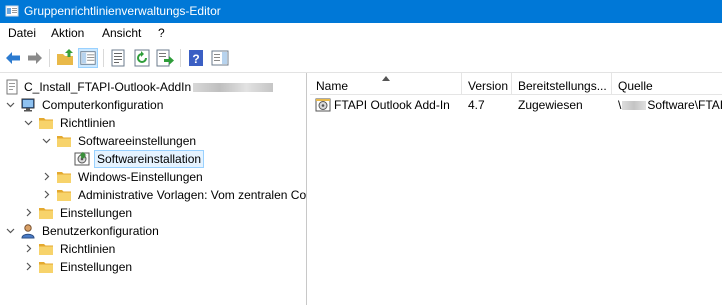  I want to click on tree-node-label: C_Install_FTAPI-Outlook-AddIn, so click(148, 87).